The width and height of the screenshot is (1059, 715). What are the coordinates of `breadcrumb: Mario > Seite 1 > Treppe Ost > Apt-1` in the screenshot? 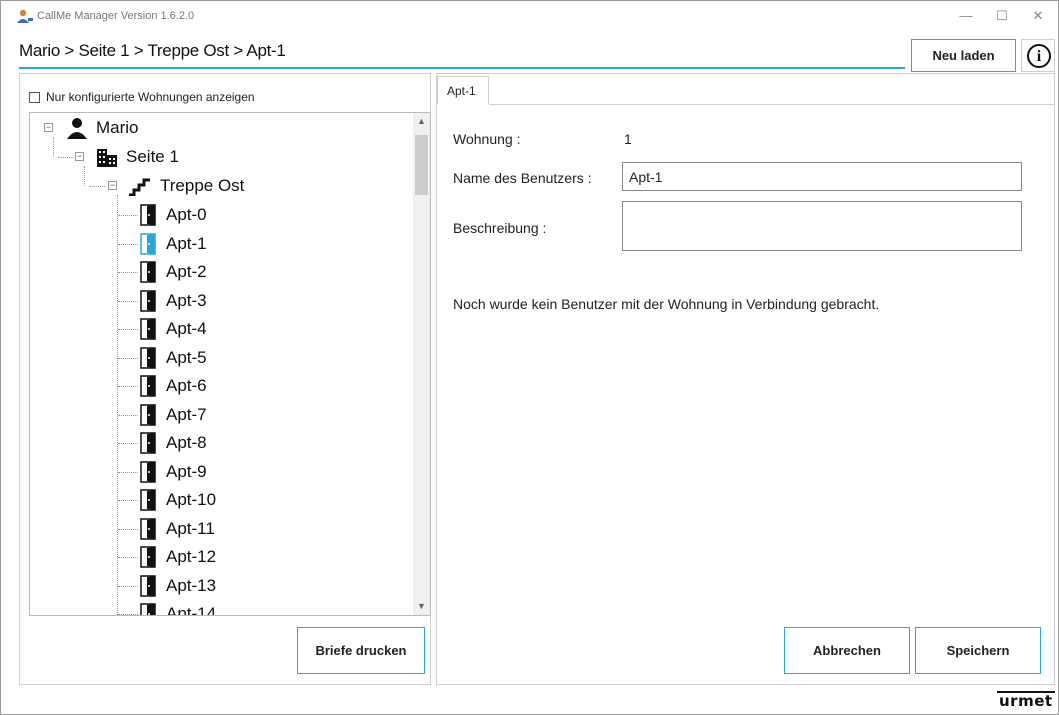 It's located at (152, 50).